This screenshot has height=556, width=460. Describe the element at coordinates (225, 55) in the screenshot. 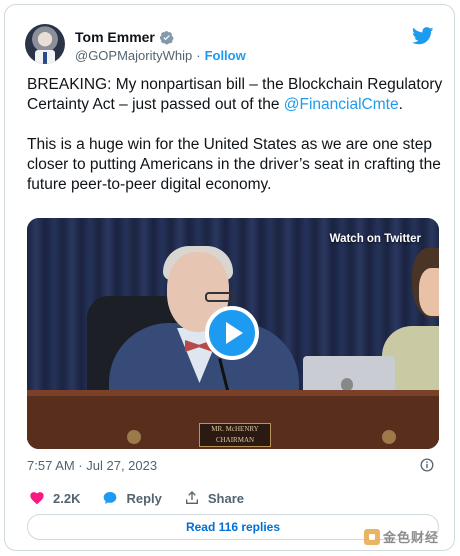

I see `follow-link: Follow` at that location.